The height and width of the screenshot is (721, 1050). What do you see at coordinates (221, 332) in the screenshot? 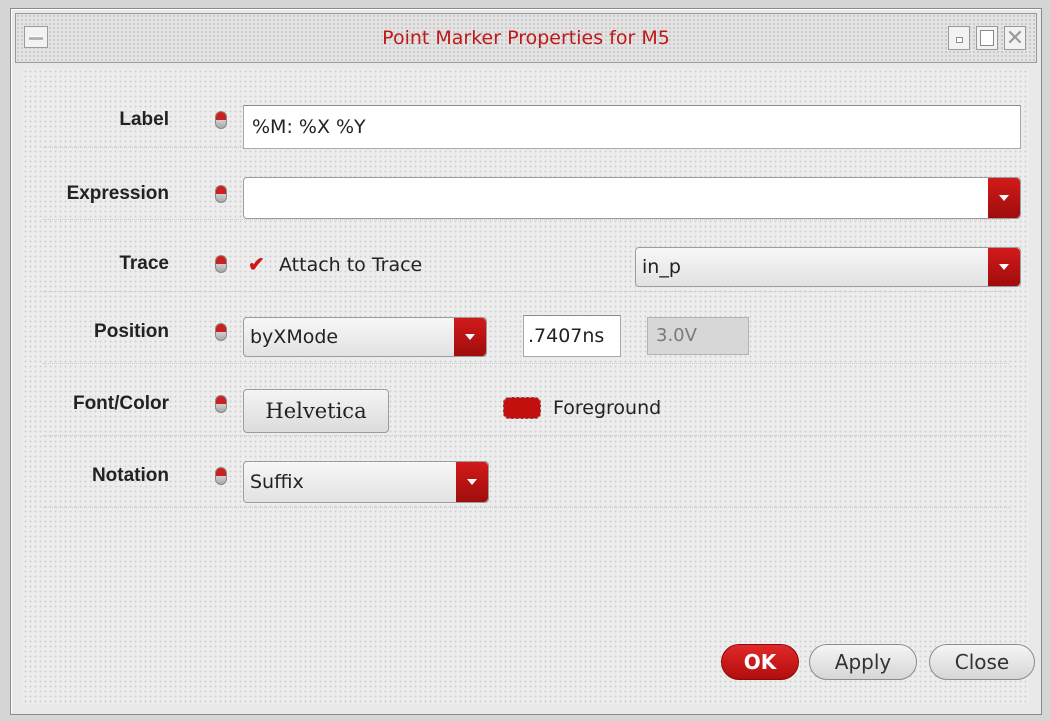
I see `position-spinner-icon` at bounding box center [221, 332].